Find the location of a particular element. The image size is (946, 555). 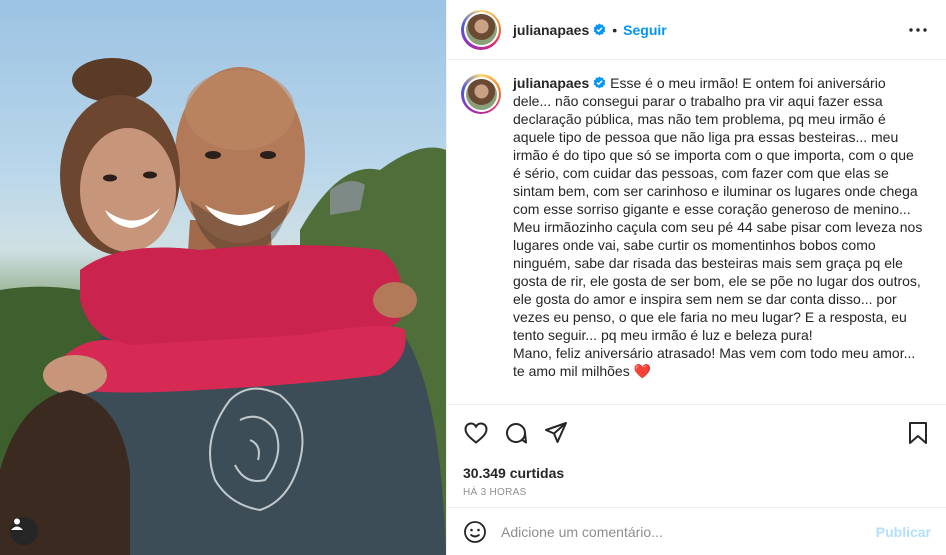

likes-count: 30.349 curtidas is located at coordinates (697, 473).